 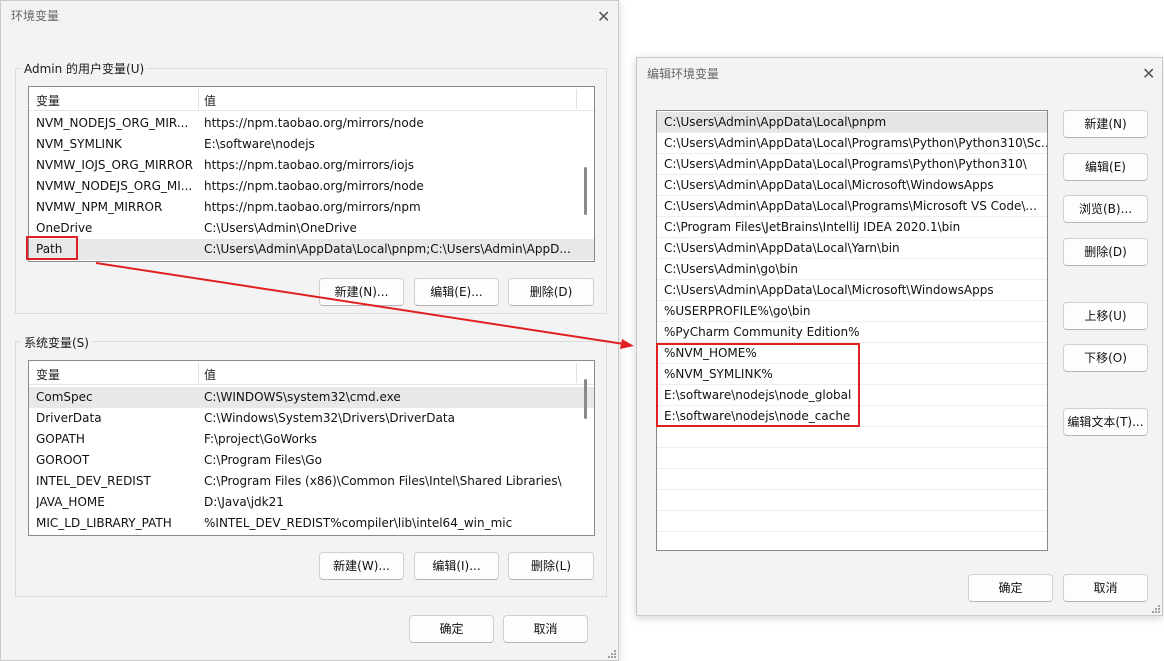 I want to click on variable-value: https://npm.taobao.org/mirrors/iojs, so click(x=309, y=165).